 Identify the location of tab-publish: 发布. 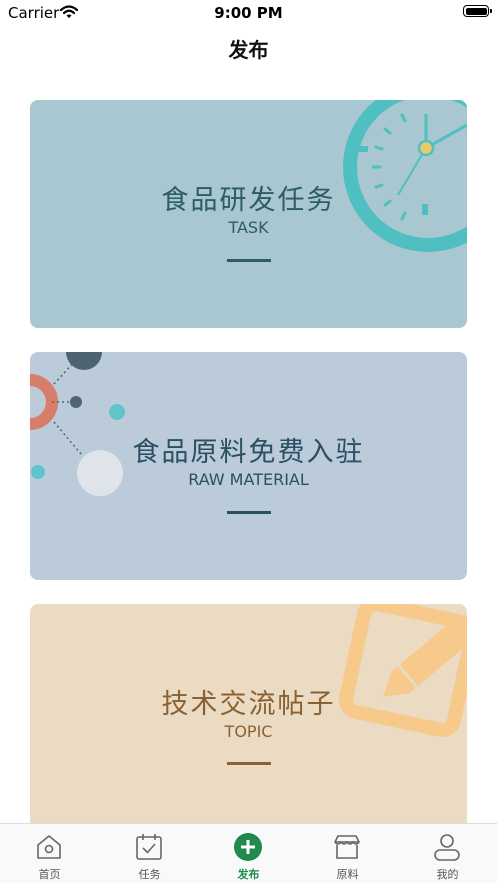
(248, 853).